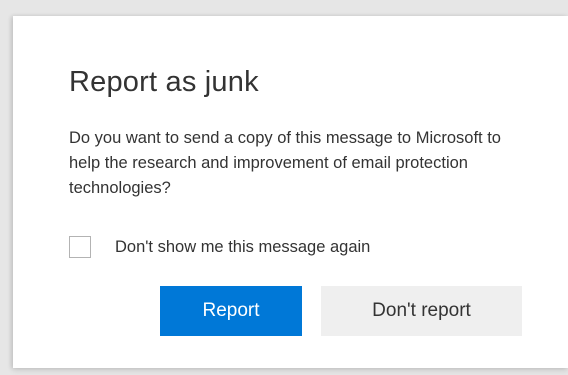  Describe the element at coordinates (231, 311) in the screenshot. I see `report-button: Report` at that location.